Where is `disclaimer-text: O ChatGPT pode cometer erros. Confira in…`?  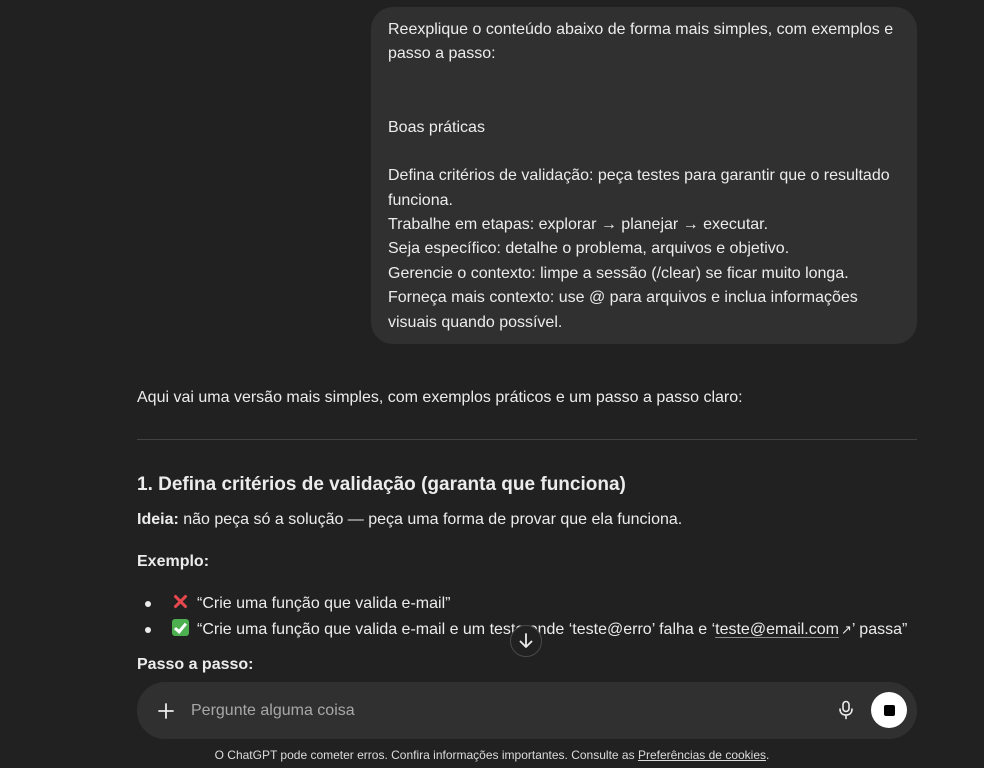
disclaimer-text: O ChatGPT pode cometer erros. Confira in… is located at coordinates (426, 755).